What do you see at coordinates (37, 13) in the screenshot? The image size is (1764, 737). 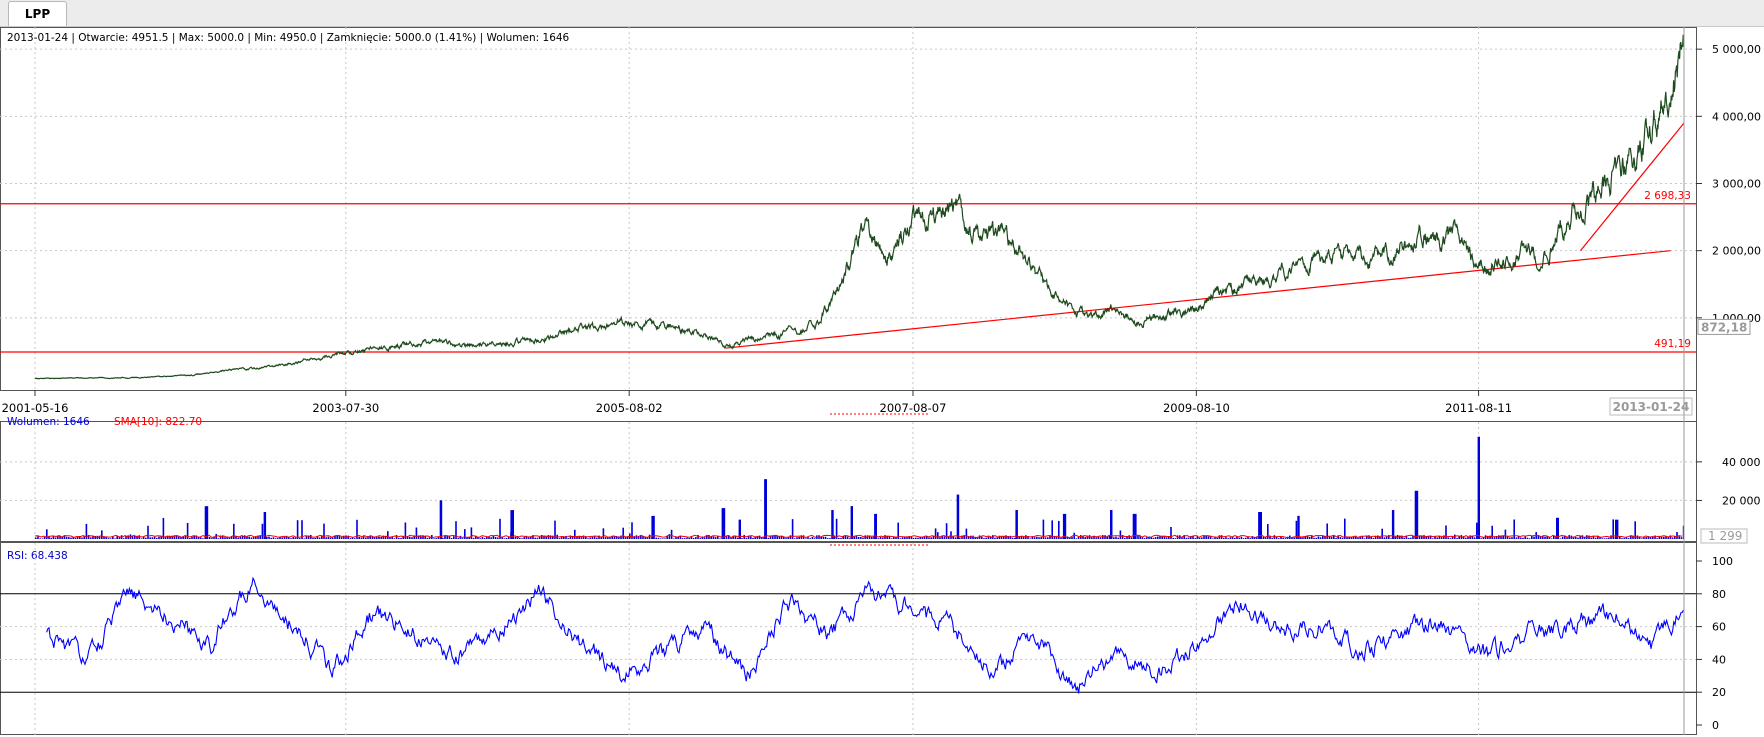 I see `tab-lpp: LPP` at bounding box center [37, 13].